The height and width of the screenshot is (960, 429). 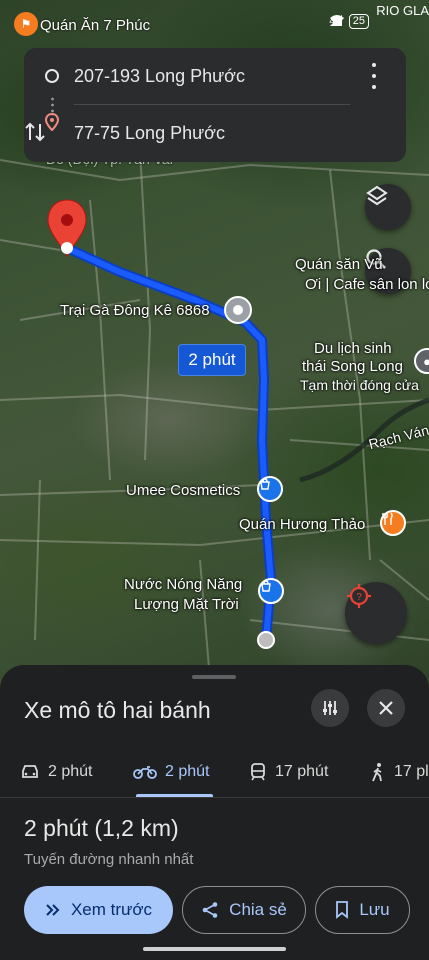 I want to click on close-button, so click(x=386, y=708).